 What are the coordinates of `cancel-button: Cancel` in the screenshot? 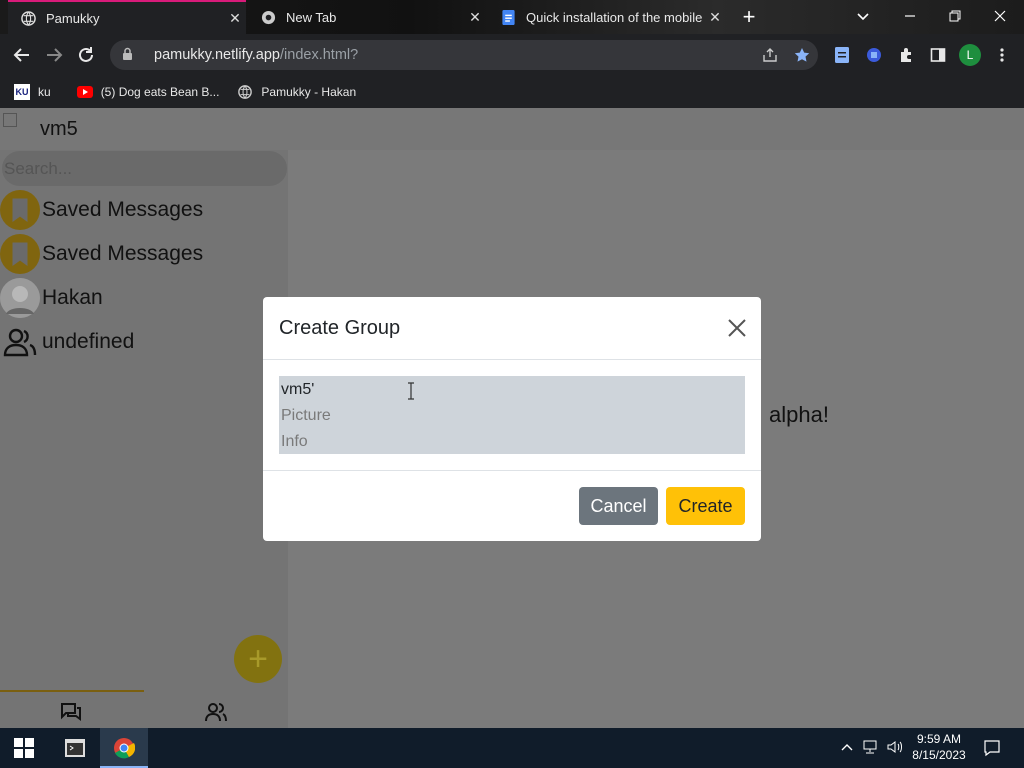 It's located at (618, 506).